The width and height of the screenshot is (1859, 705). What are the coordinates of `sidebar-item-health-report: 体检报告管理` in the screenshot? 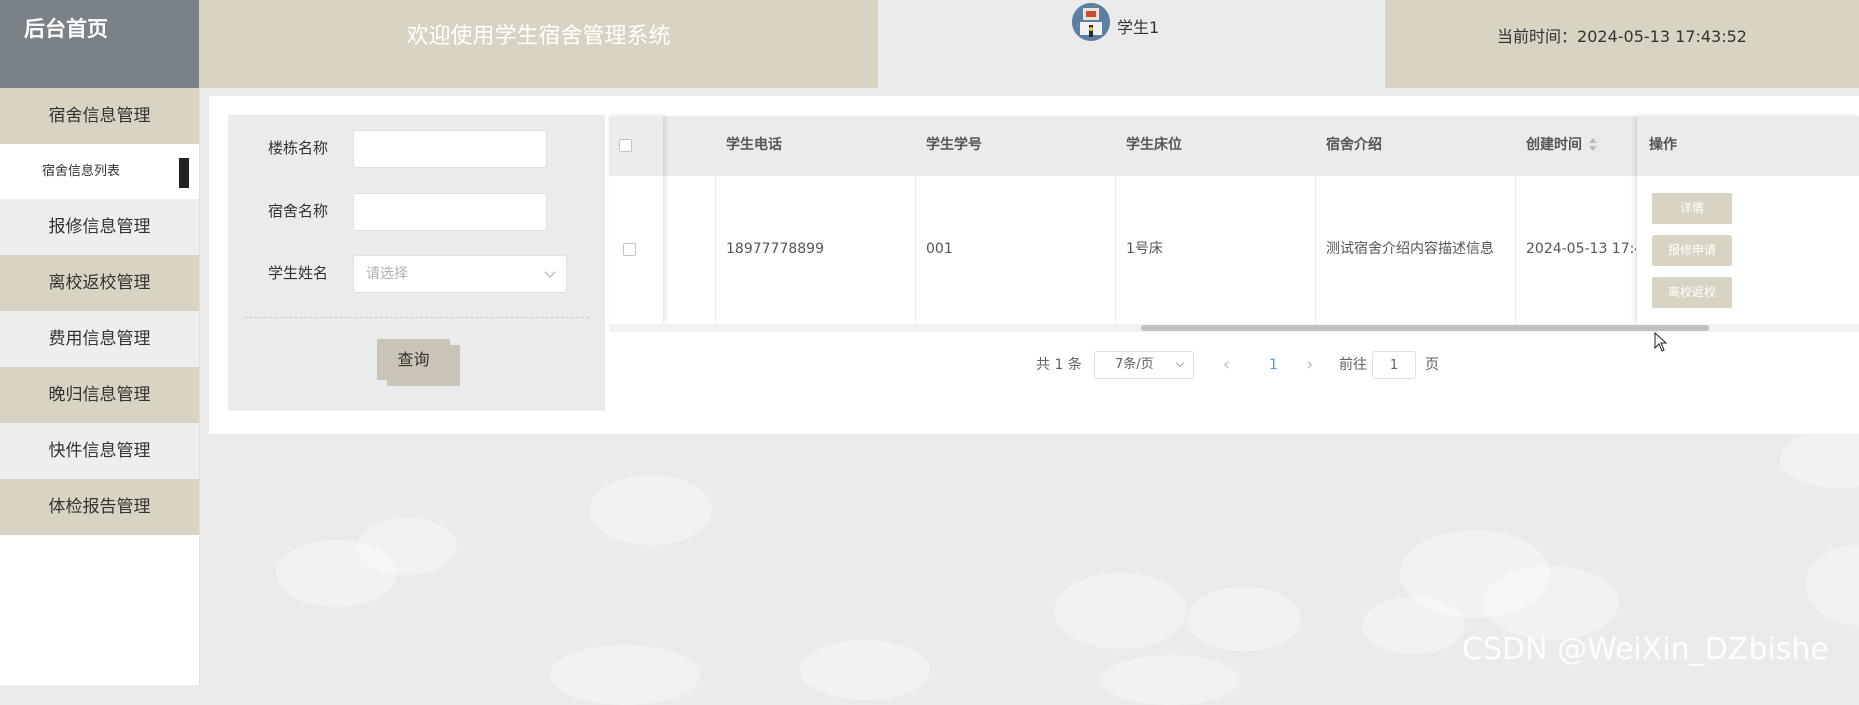 It's located at (99, 507).